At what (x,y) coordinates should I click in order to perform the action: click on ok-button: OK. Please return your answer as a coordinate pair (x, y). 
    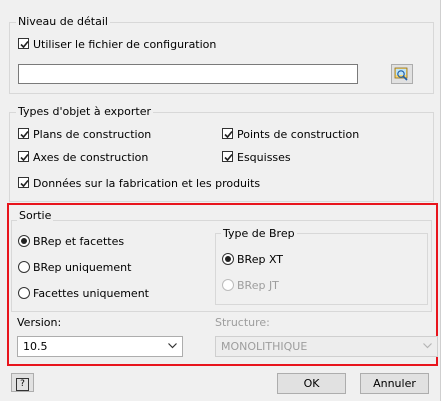
    Looking at the image, I should click on (311, 383).